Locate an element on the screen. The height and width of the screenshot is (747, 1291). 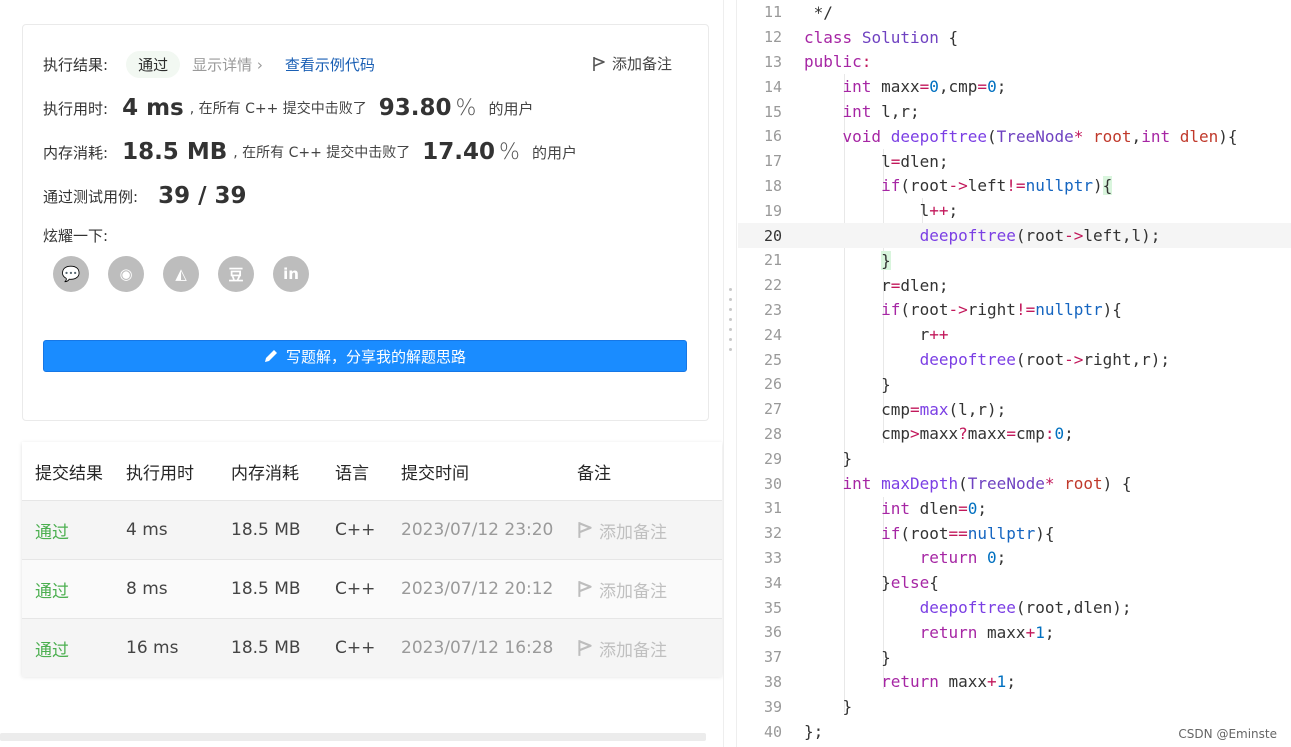
line-number: 37 is located at coordinates (772, 657).